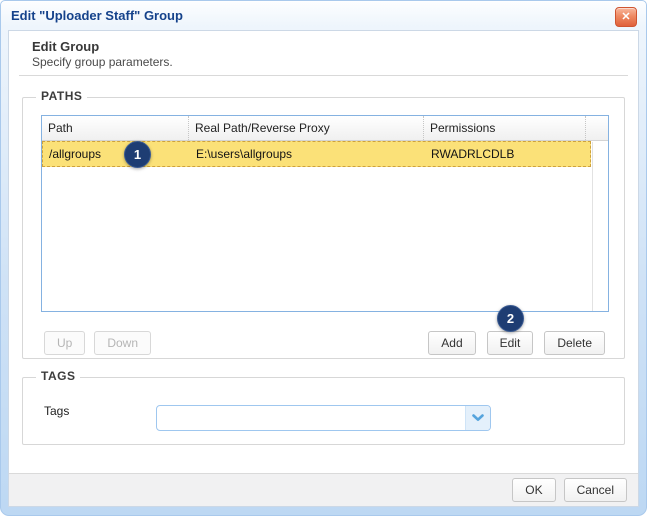 This screenshot has height=516, width=647. I want to click on cell-permissions: RWADRLCDLB, so click(473, 154).